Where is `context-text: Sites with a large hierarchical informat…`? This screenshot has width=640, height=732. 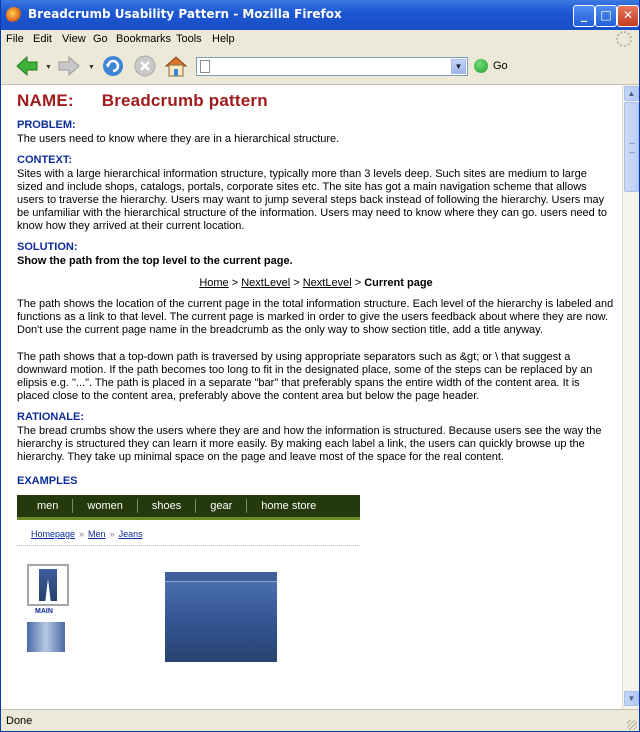
context-text: Sites with a large hierarchical informat… is located at coordinates (312, 200).